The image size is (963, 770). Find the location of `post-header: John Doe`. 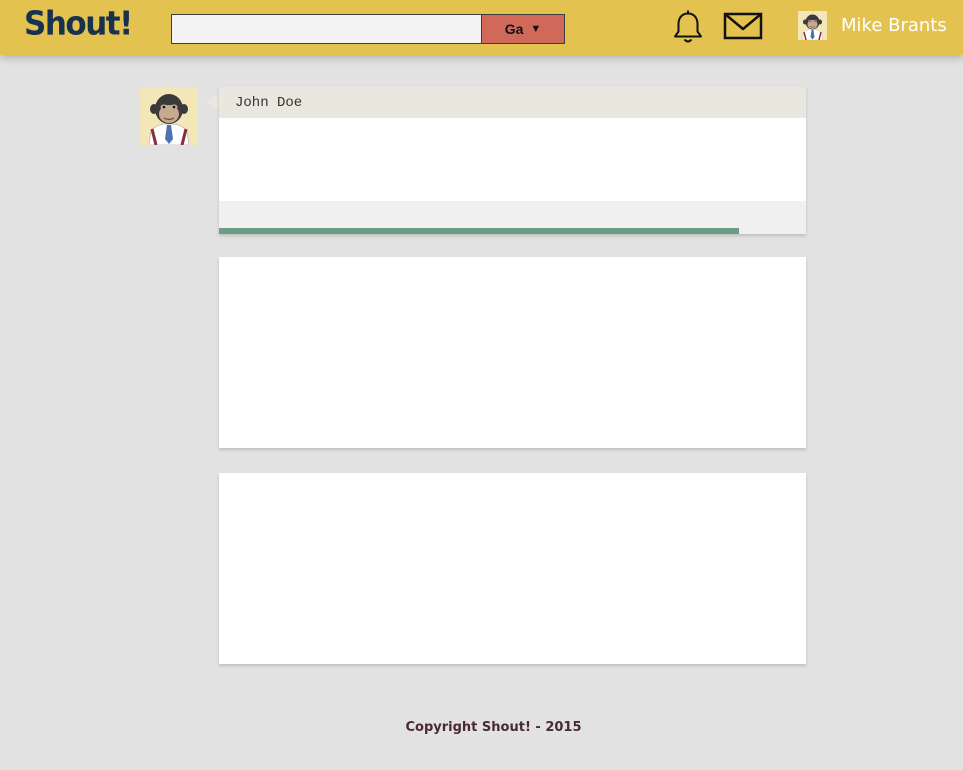

post-header: John Doe is located at coordinates (512, 102).